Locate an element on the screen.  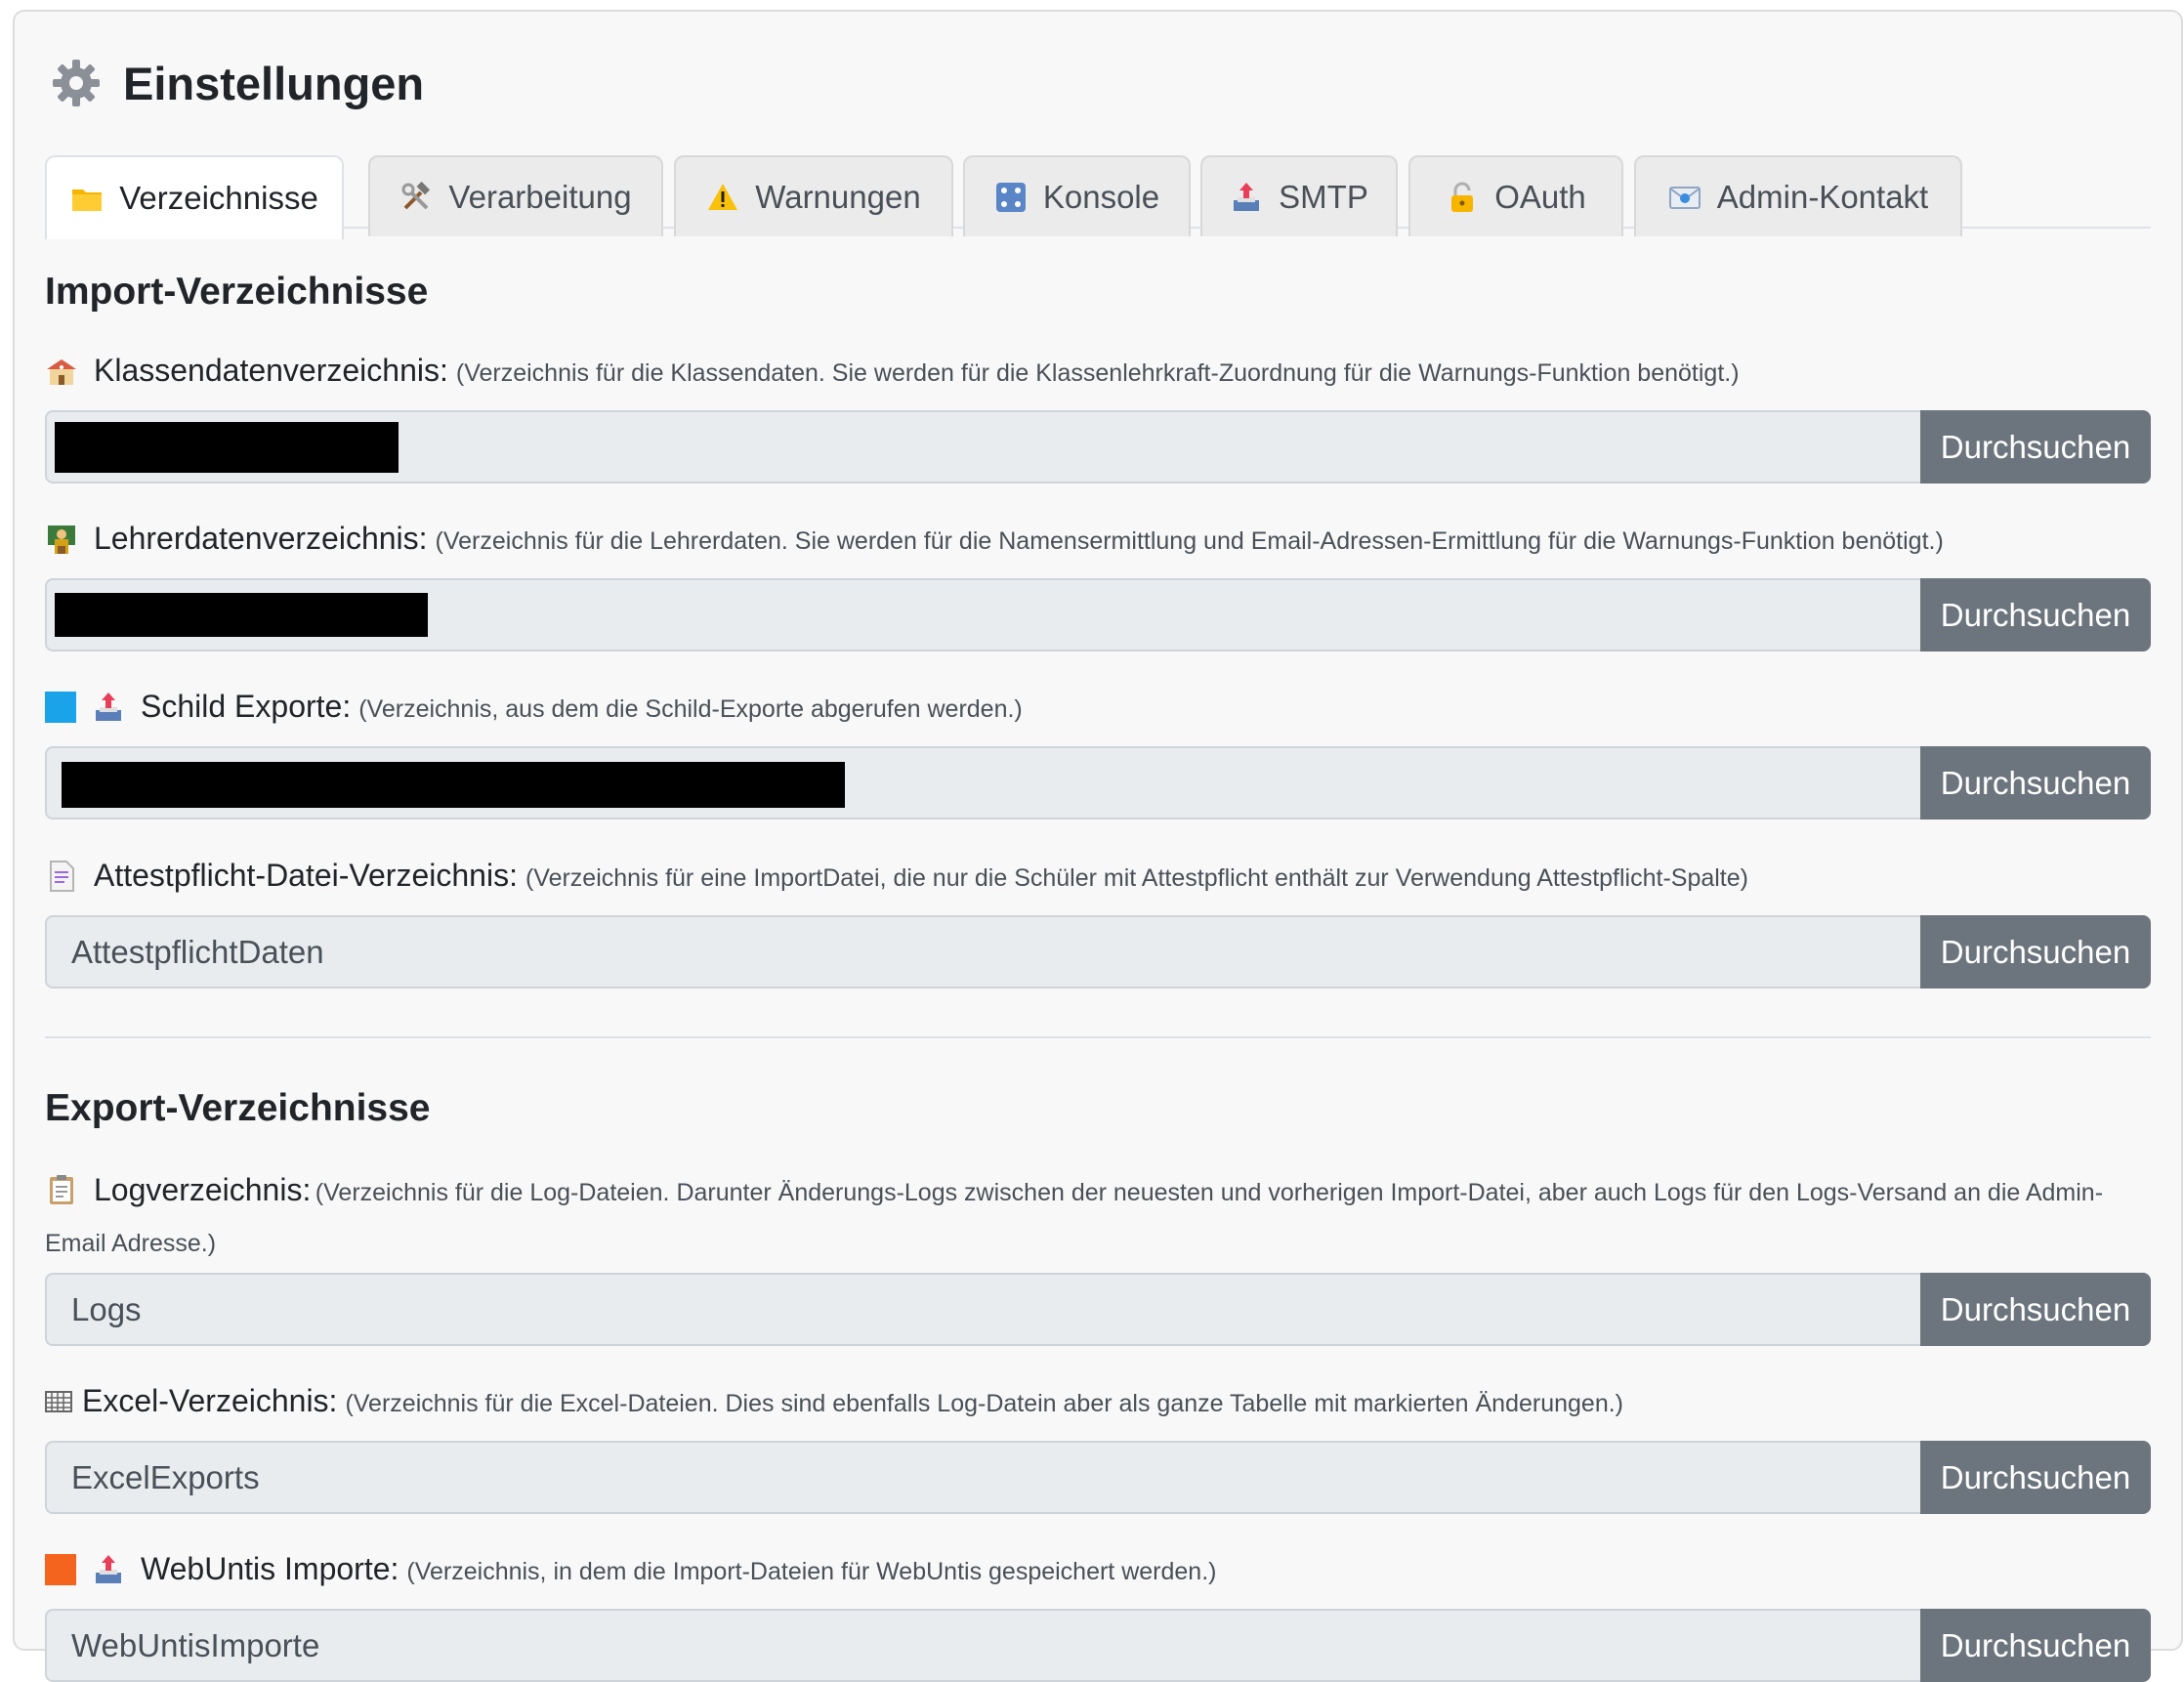
input-group-webuntis: WebUntisImporte Durchsuchen is located at coordinates (1098, 1645).